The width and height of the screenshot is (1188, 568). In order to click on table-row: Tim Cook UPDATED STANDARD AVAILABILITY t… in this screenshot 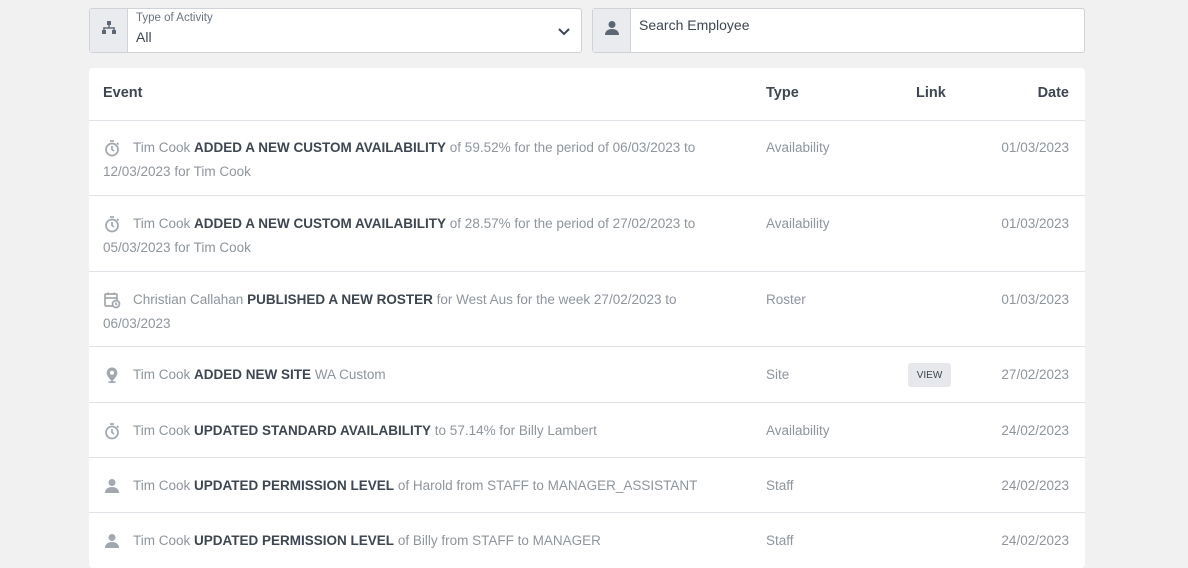, I will do `click(587, 430)`.